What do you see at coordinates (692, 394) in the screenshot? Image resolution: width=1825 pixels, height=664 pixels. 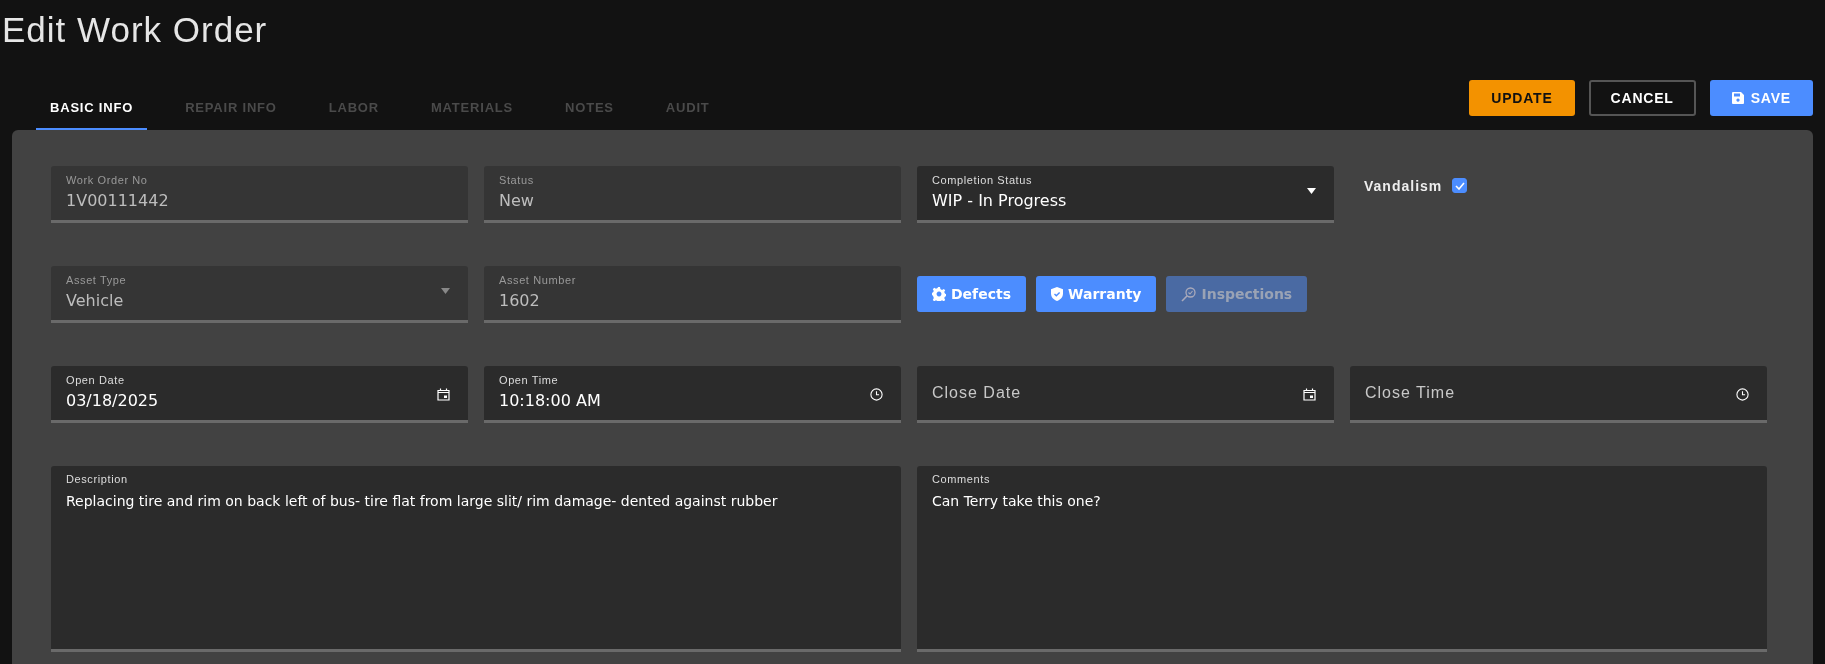 I see `input-field: Open Time 10:18:00 AM` at bounding box center [692, 394].